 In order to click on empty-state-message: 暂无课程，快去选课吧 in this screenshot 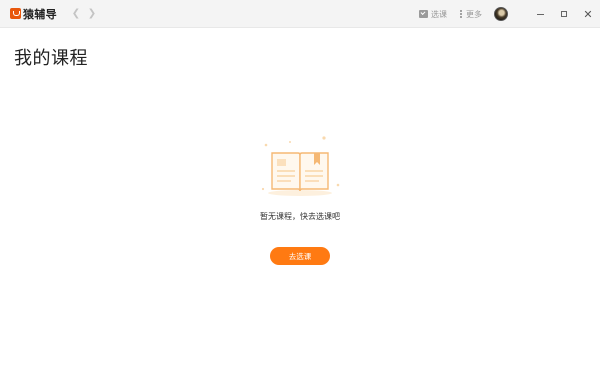, I will do `click(300, 216)`.